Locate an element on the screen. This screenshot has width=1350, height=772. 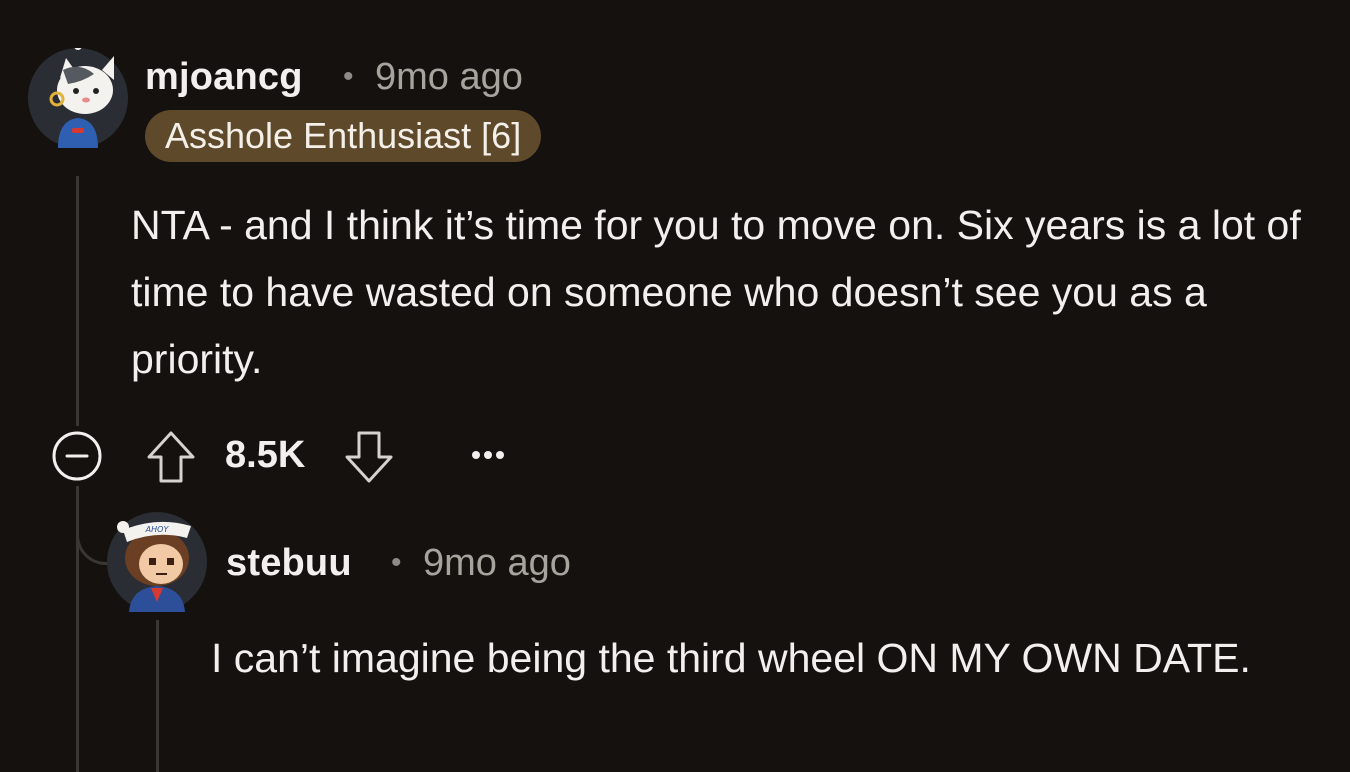
thread-line is located at coordinates (77, 301).